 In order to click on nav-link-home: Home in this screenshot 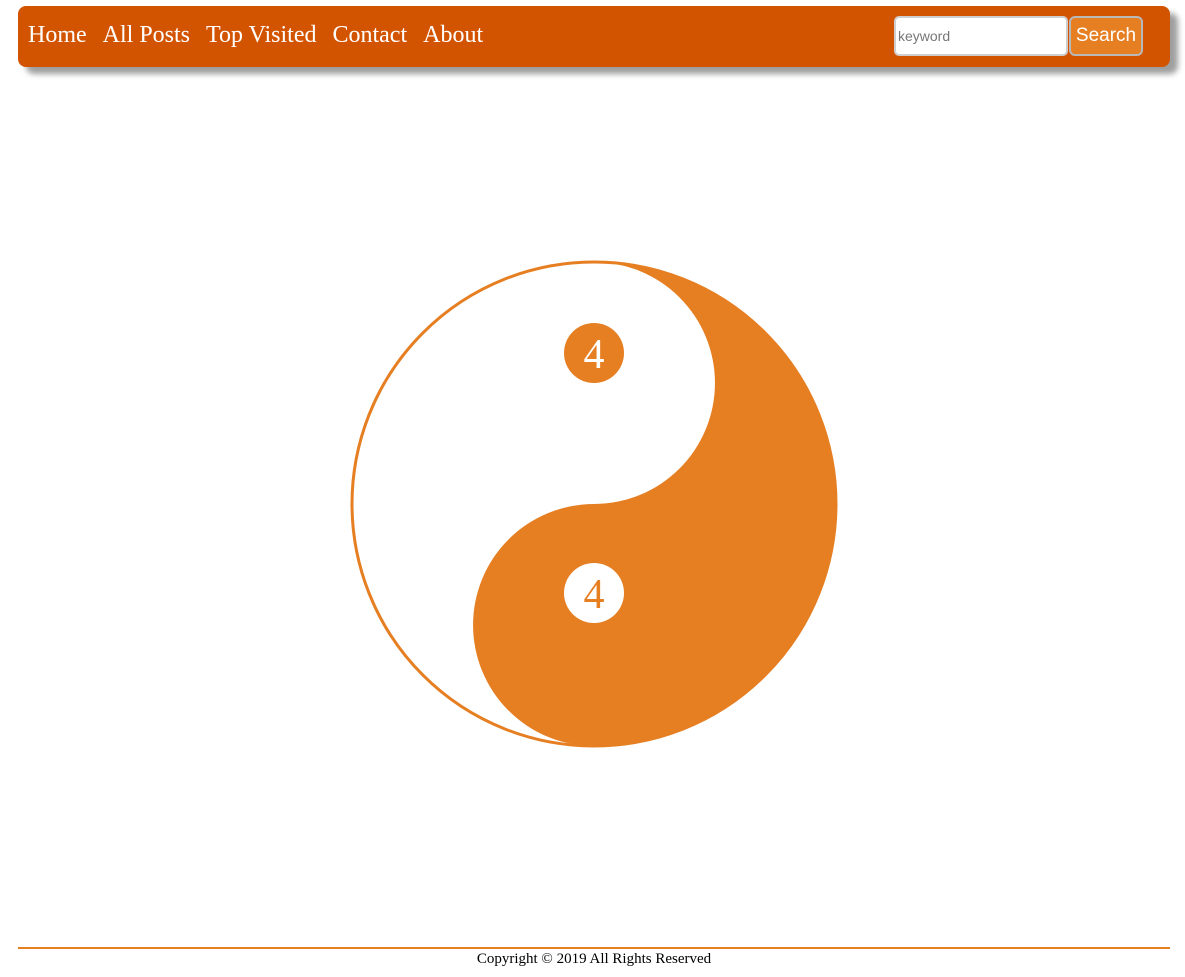, I will do `click(57, 35)`.